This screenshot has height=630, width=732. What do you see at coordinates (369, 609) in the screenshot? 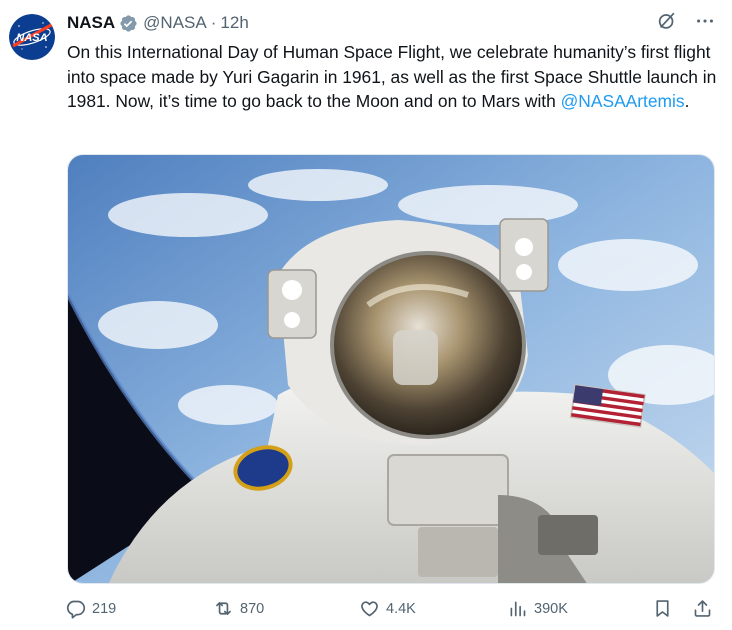
I see `heart-icon` at bounding box center [369, 609].